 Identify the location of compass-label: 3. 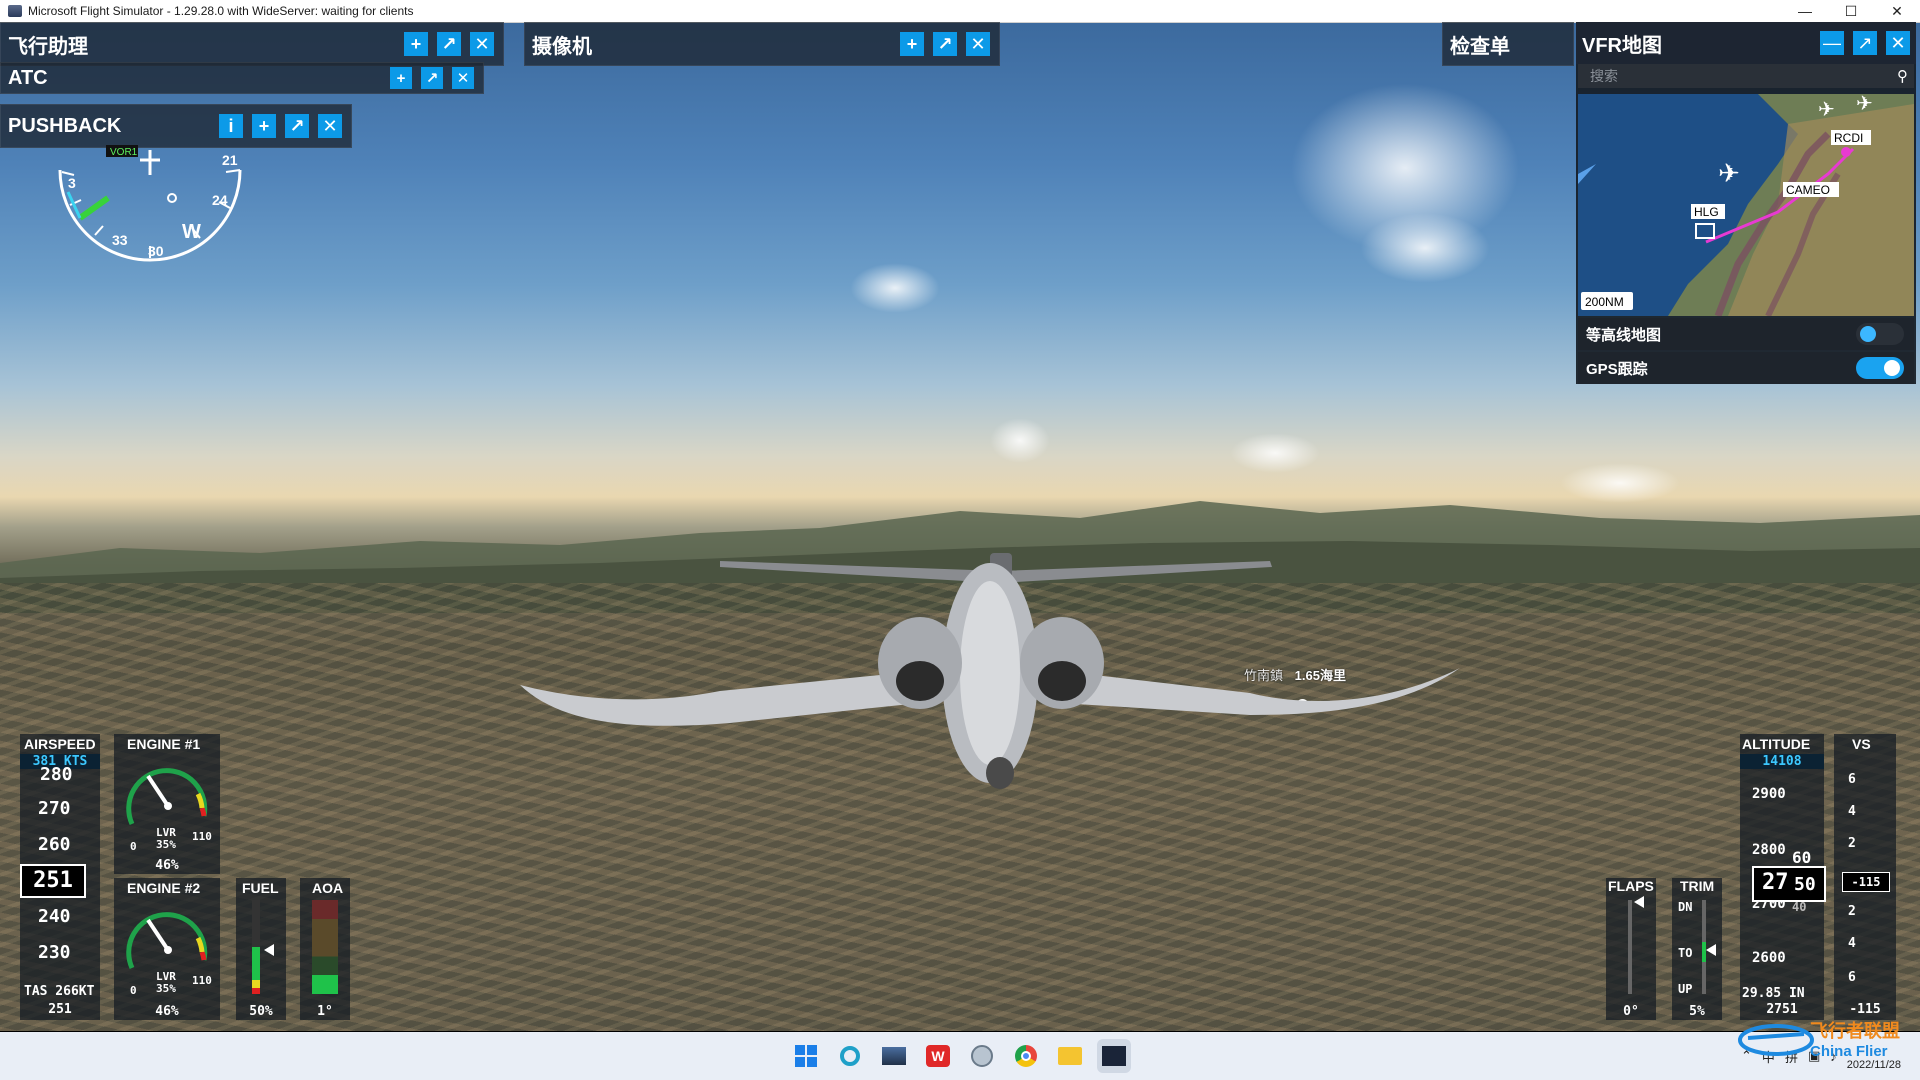
(72, 183).